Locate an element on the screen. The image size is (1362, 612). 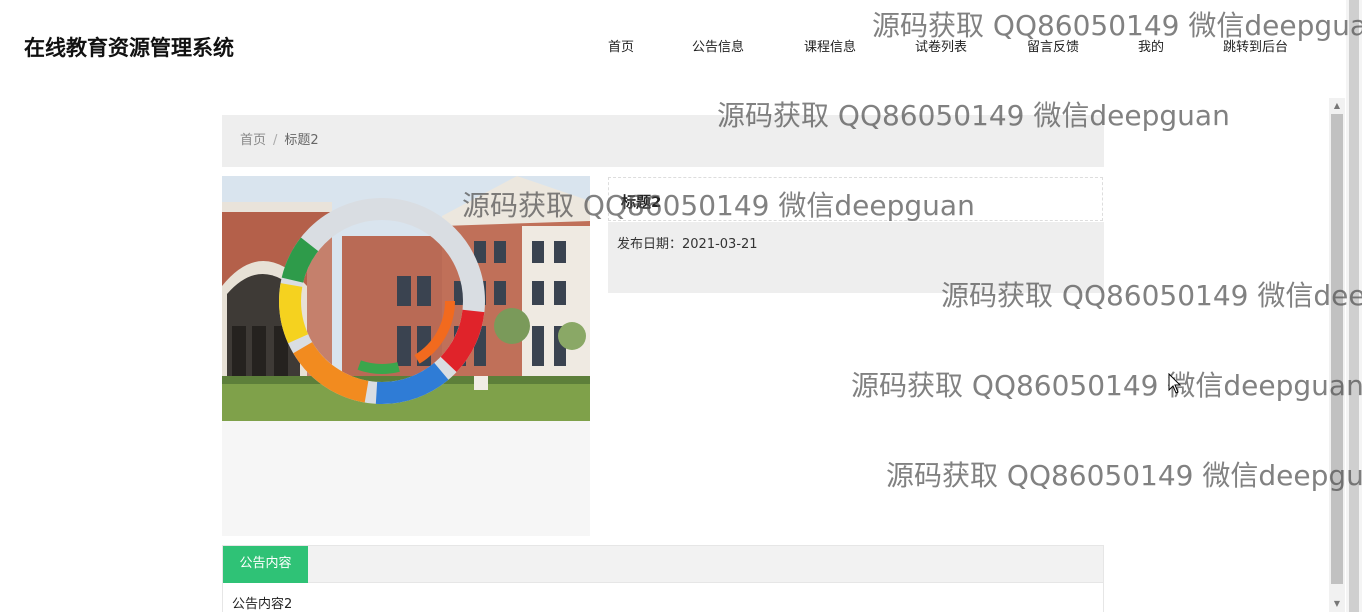
nav-item-exams: 试卷列表 is located at coordinates (941, 45).